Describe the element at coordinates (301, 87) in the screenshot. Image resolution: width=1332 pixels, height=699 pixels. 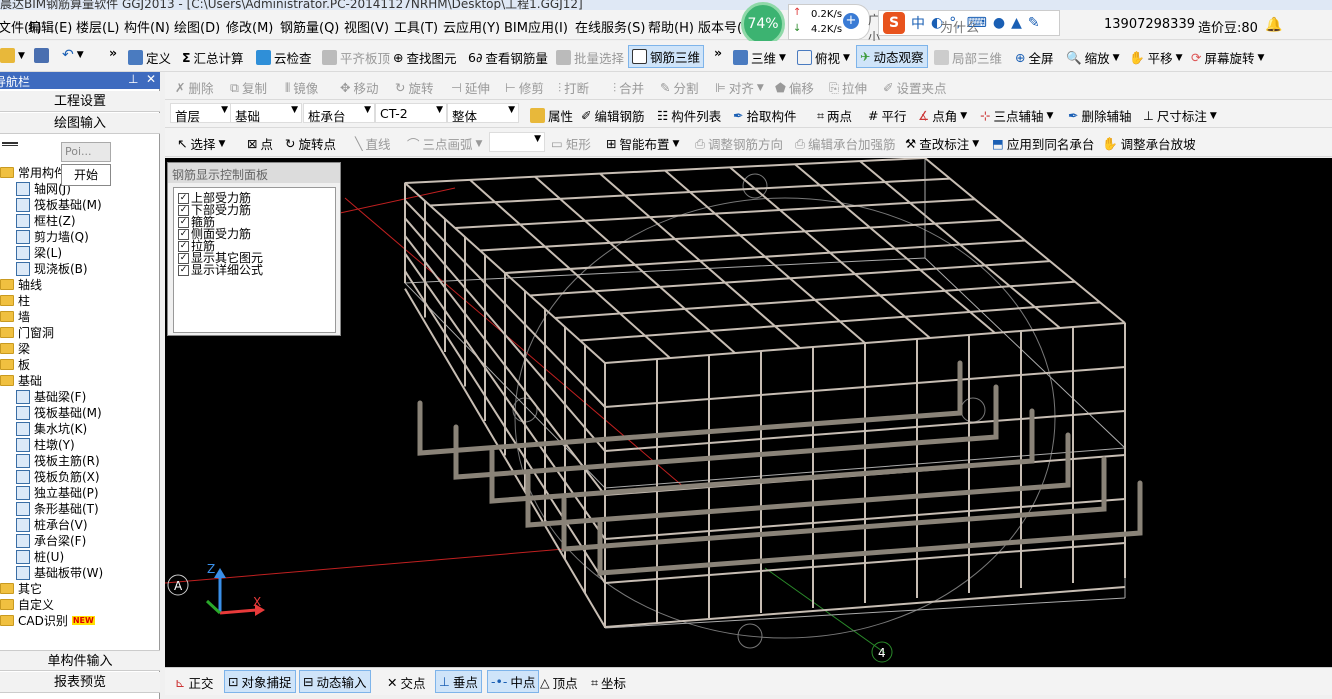
I see `mirror-button: ⫴ 镜像` at that location.